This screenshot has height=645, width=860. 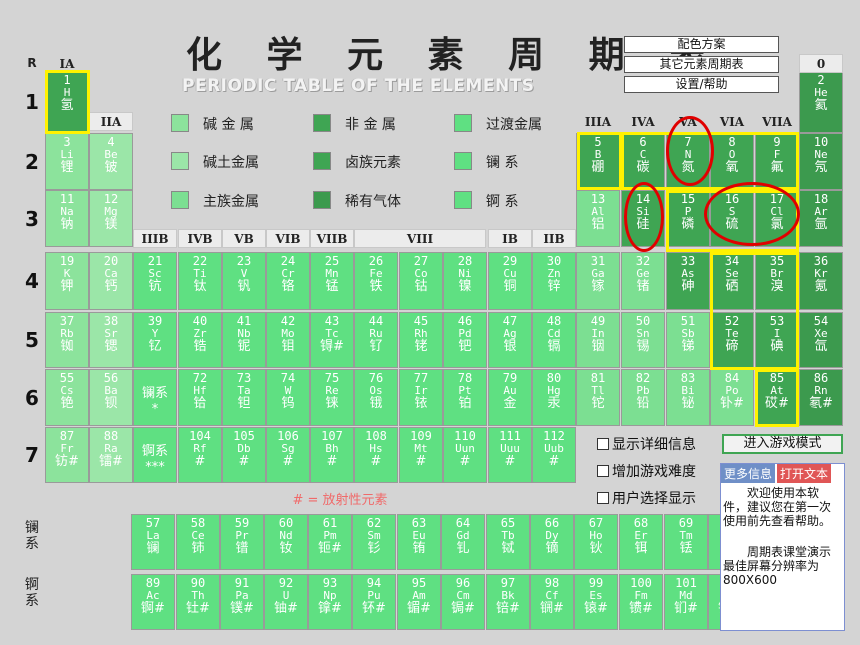 What do you see at coordinates (242, 602) in the screenshot?
I see `element-cell-pa: 91 Pa 镤#` at bounding box center [242, 602].